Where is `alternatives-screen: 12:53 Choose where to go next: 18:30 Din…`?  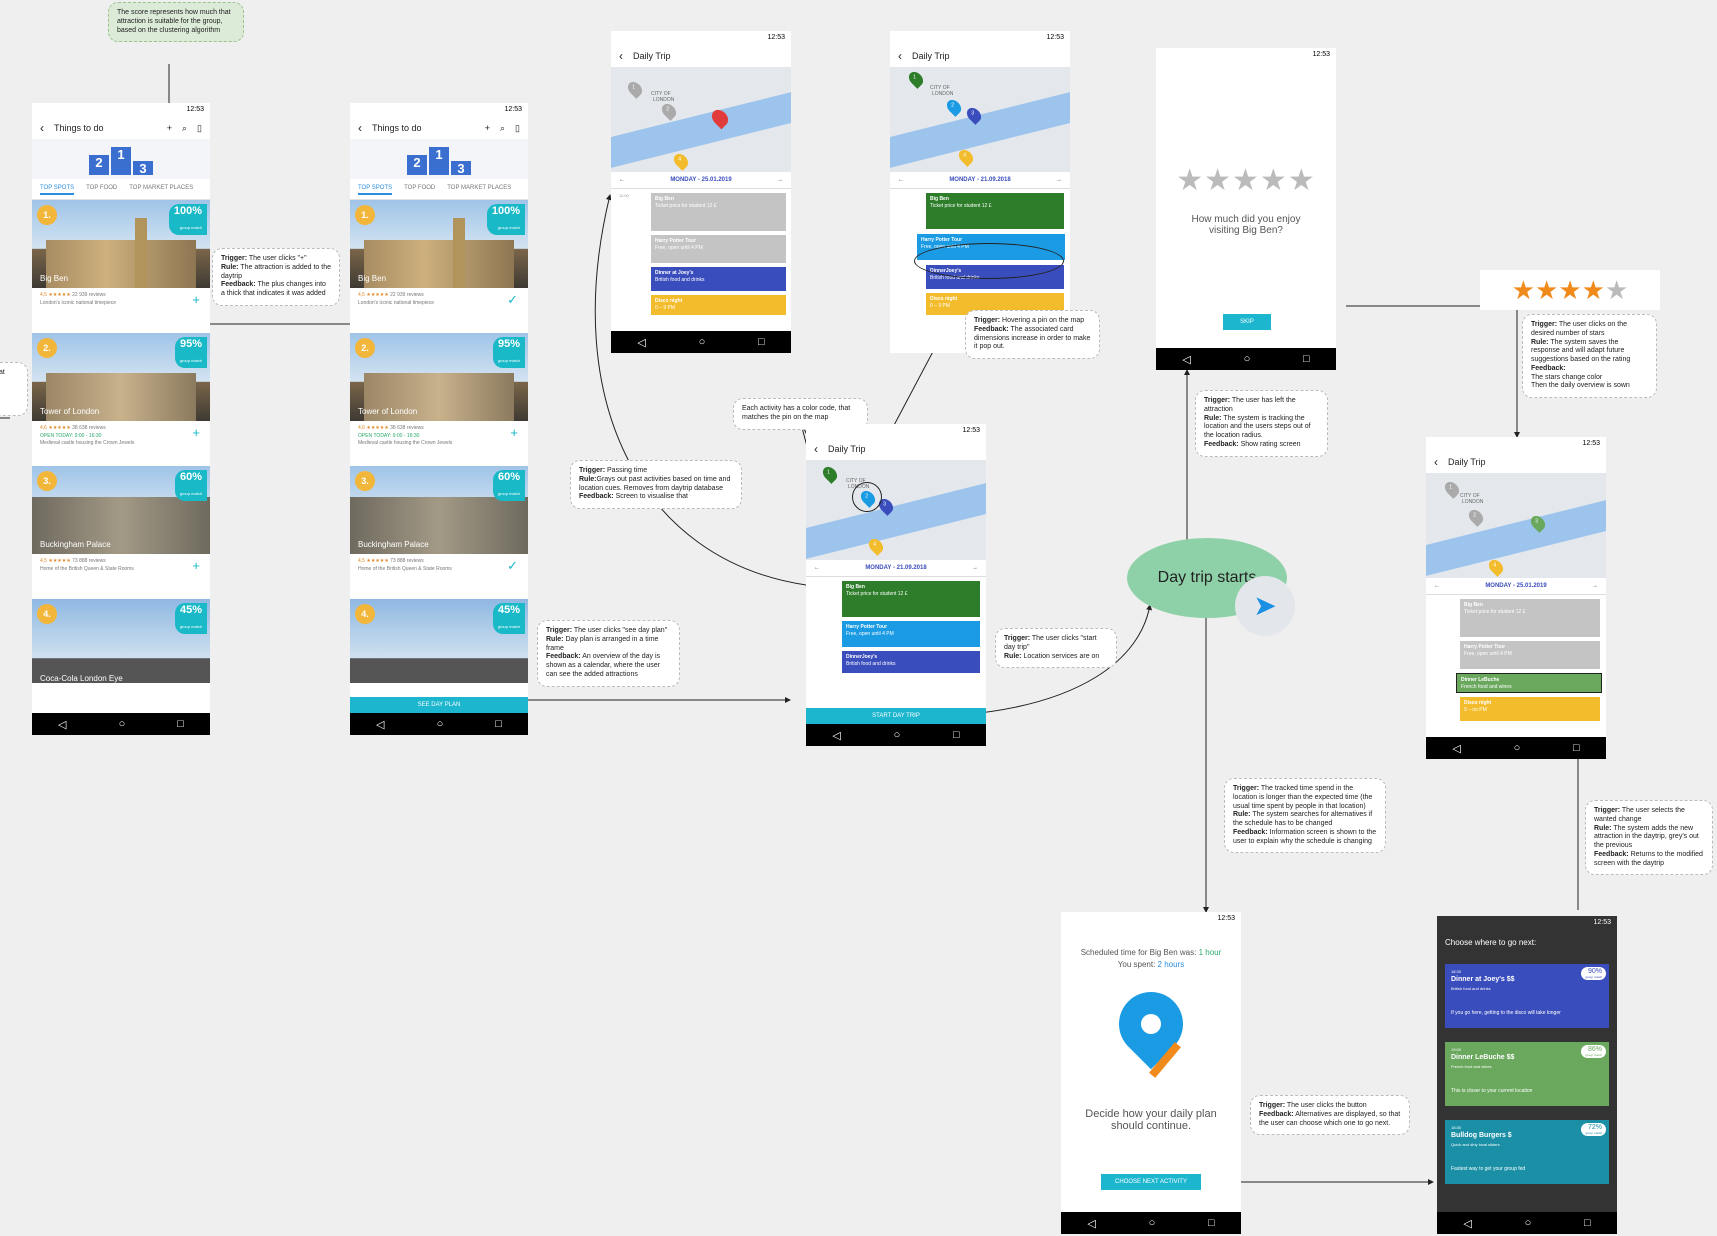 alternatives-screen: 12:53 Choose where to go next: 18:30 Din… is located at coordinates (1527, 1075).